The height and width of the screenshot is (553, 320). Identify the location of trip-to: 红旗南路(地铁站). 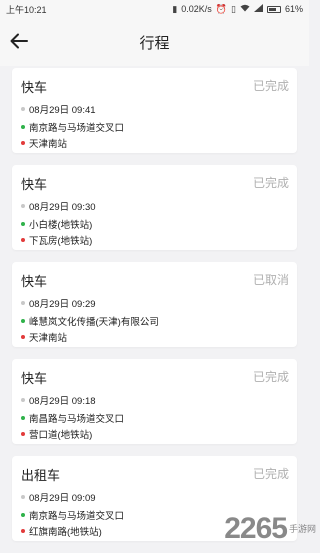
(65, 531).